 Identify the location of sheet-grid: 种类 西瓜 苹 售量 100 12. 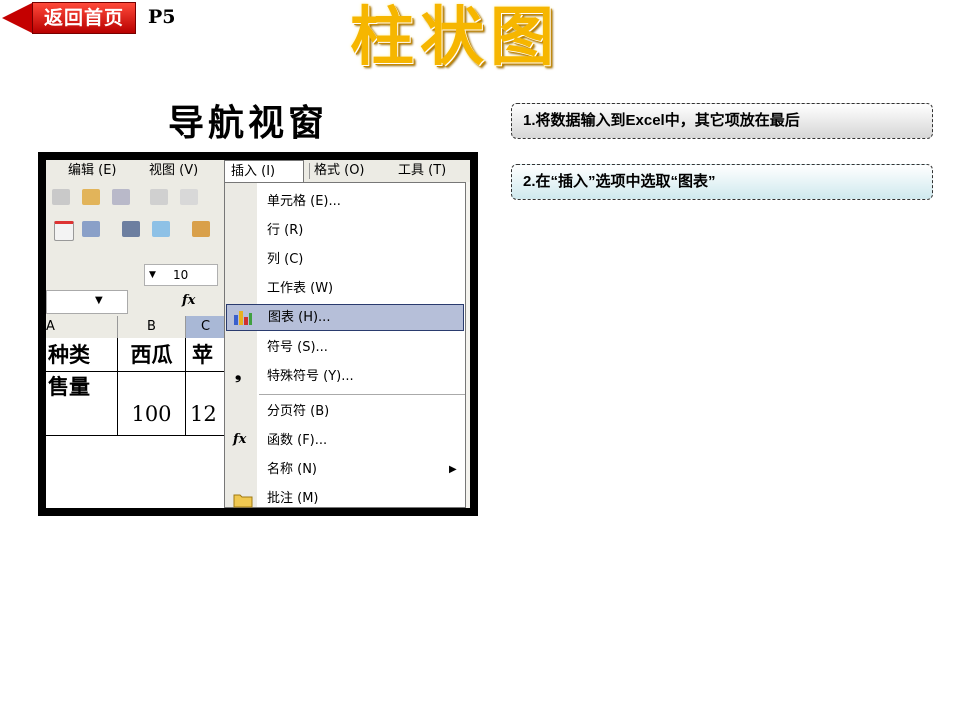
(136, 423).